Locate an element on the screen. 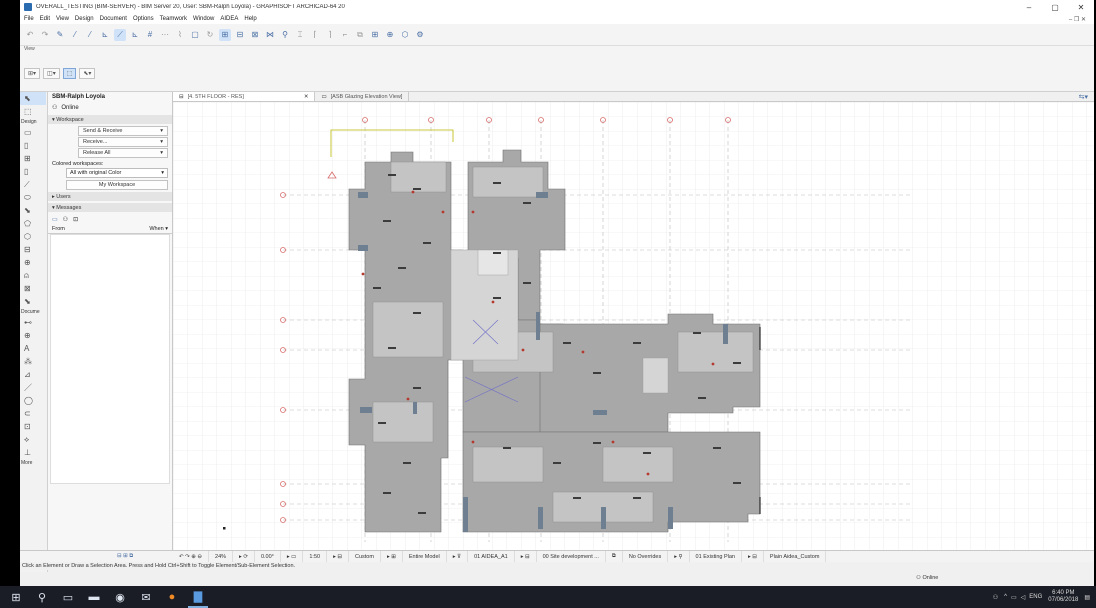  section-icon: ⊟ is located at coordinates (240, 35).